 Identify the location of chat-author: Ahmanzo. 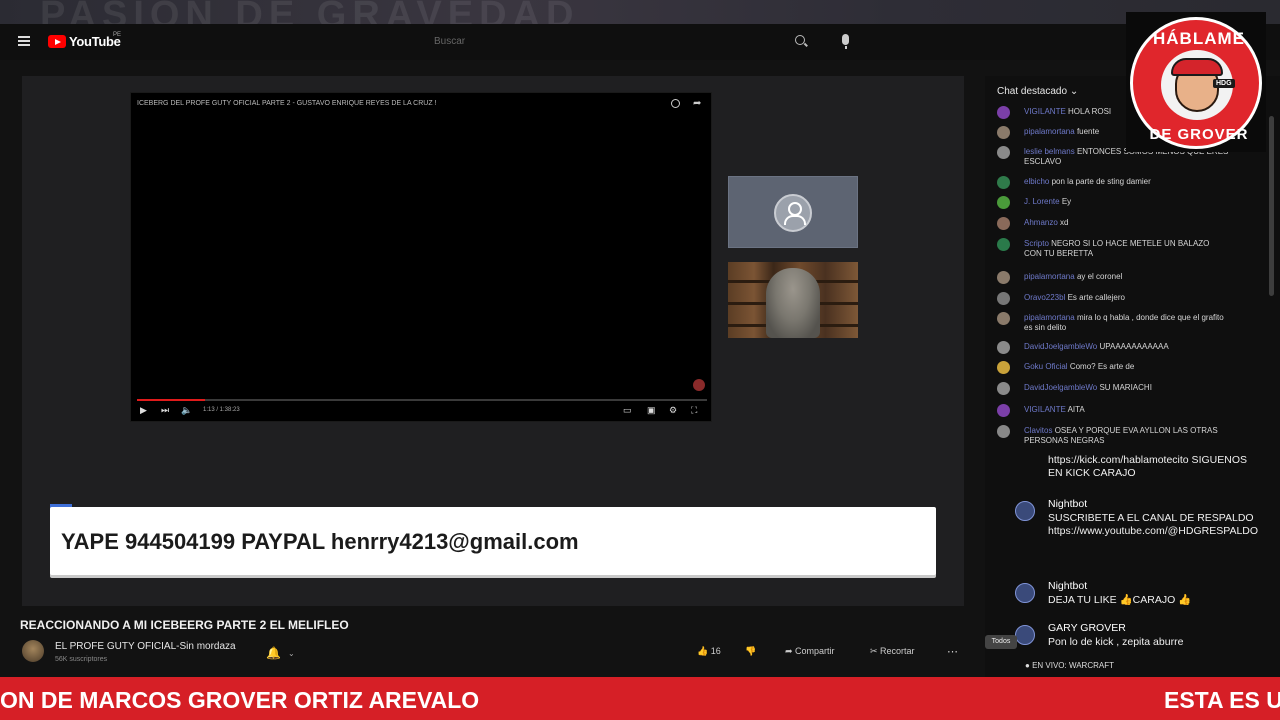
(1041, 222).